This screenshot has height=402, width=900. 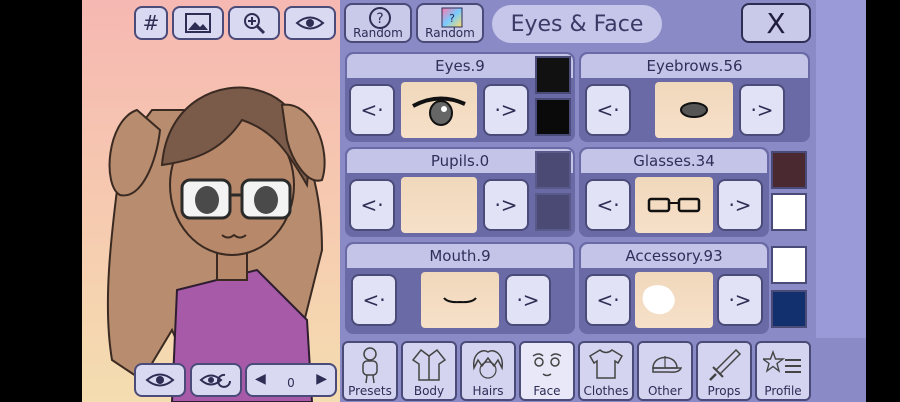 What do you see at coordinates (291, 380) in the screenshot?
I see `pose-selector: ◀ 0 ▶` at bounding box center [291, 380].